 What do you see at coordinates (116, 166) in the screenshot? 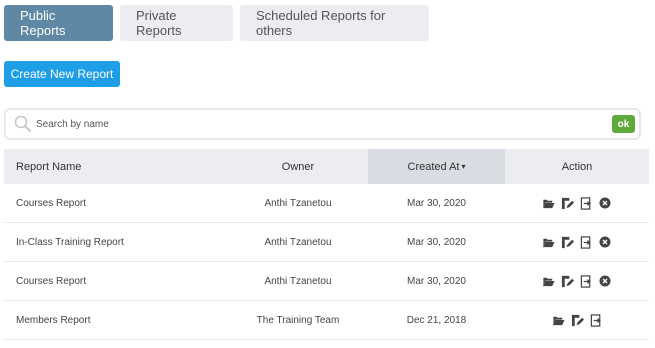
I see `column-header-report-name: Report Name` at bounding box center [116, 166].